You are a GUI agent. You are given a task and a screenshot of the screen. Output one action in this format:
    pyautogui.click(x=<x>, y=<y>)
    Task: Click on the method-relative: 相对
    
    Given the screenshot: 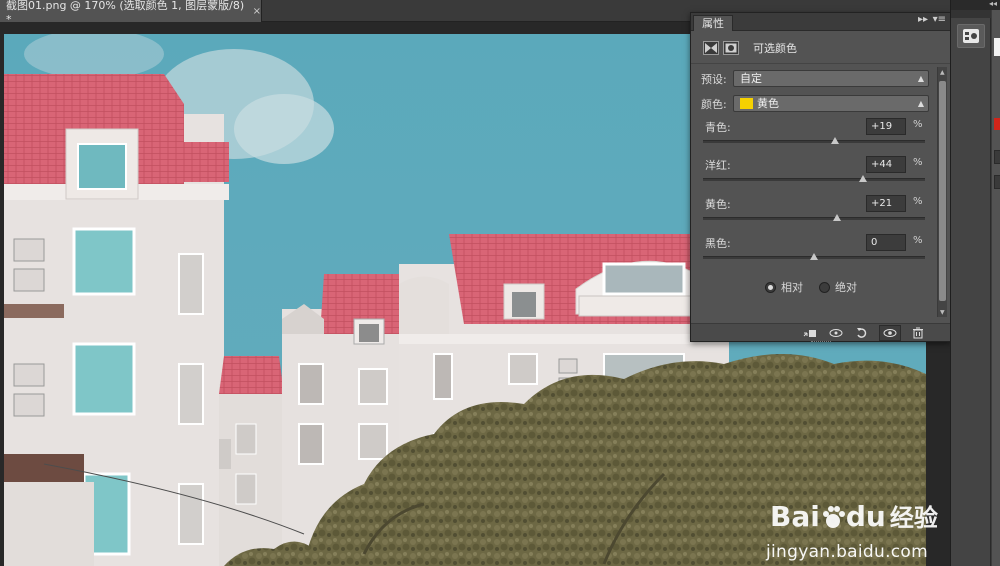 What is the action you would take?
    pyautogui.click(x=784, y=287)
    